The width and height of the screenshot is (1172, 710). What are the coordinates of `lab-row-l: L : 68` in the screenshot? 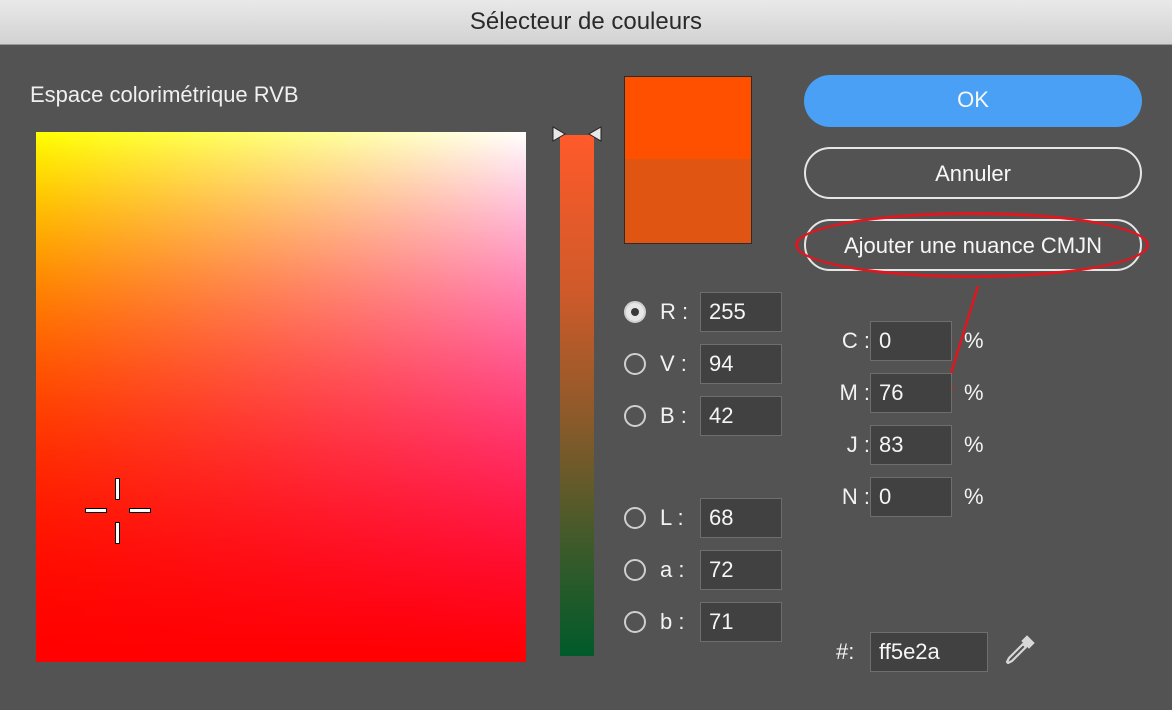 It's located at (703, 518).